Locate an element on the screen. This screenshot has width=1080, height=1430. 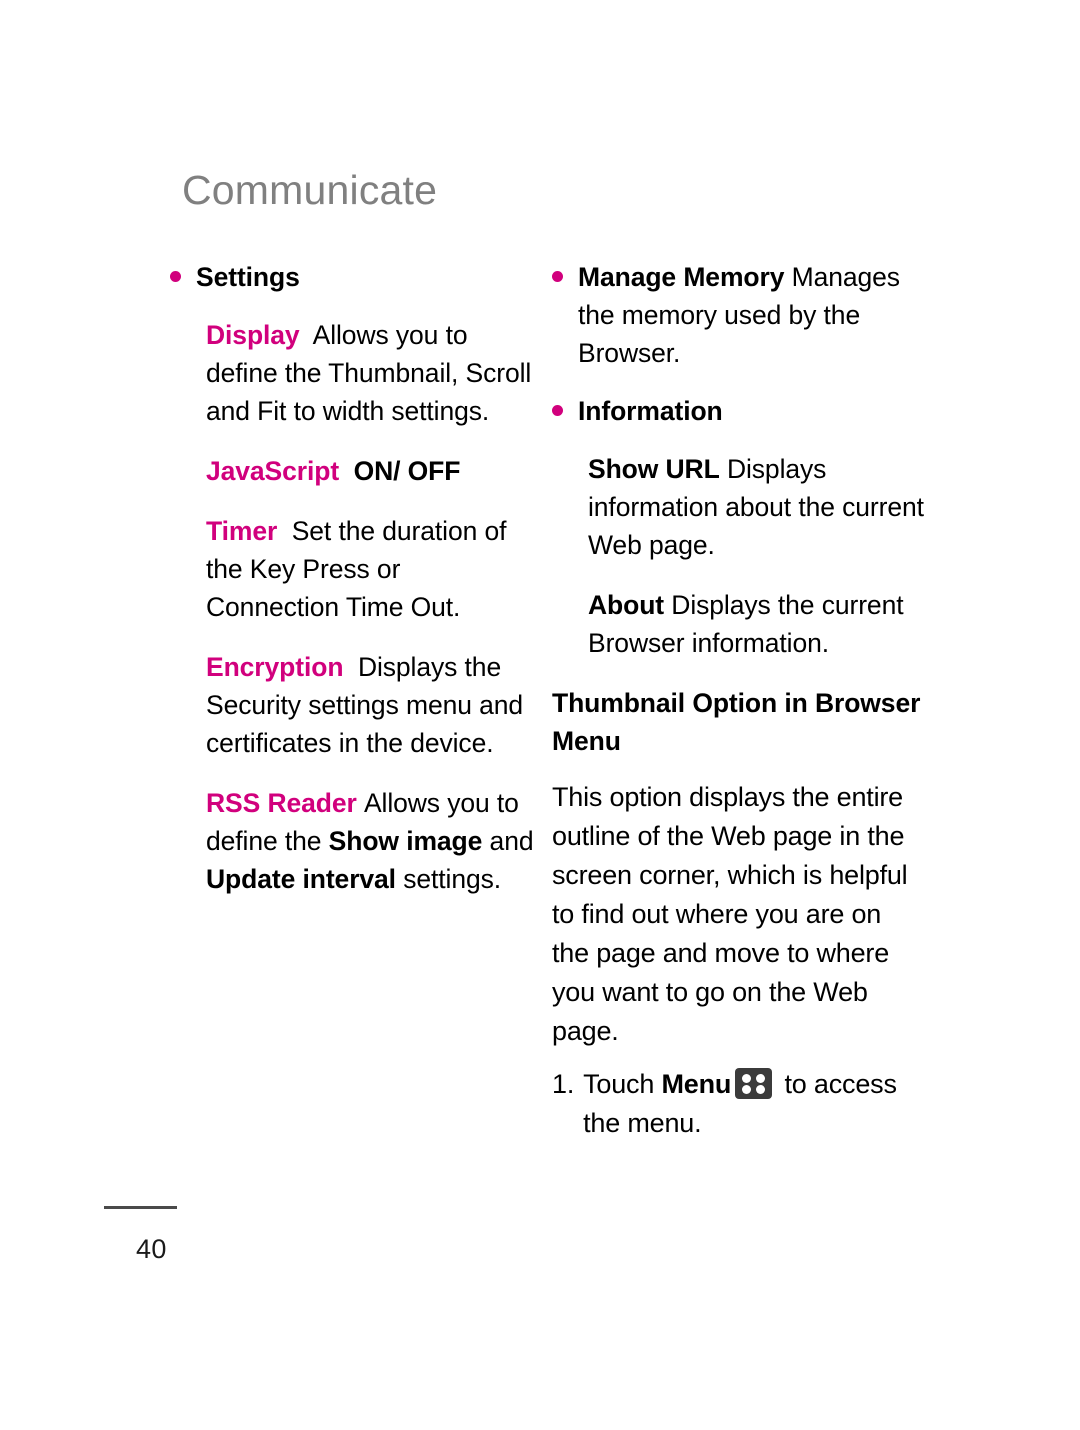
term-javascript: JavaScript is located at coordinates (273, 471).